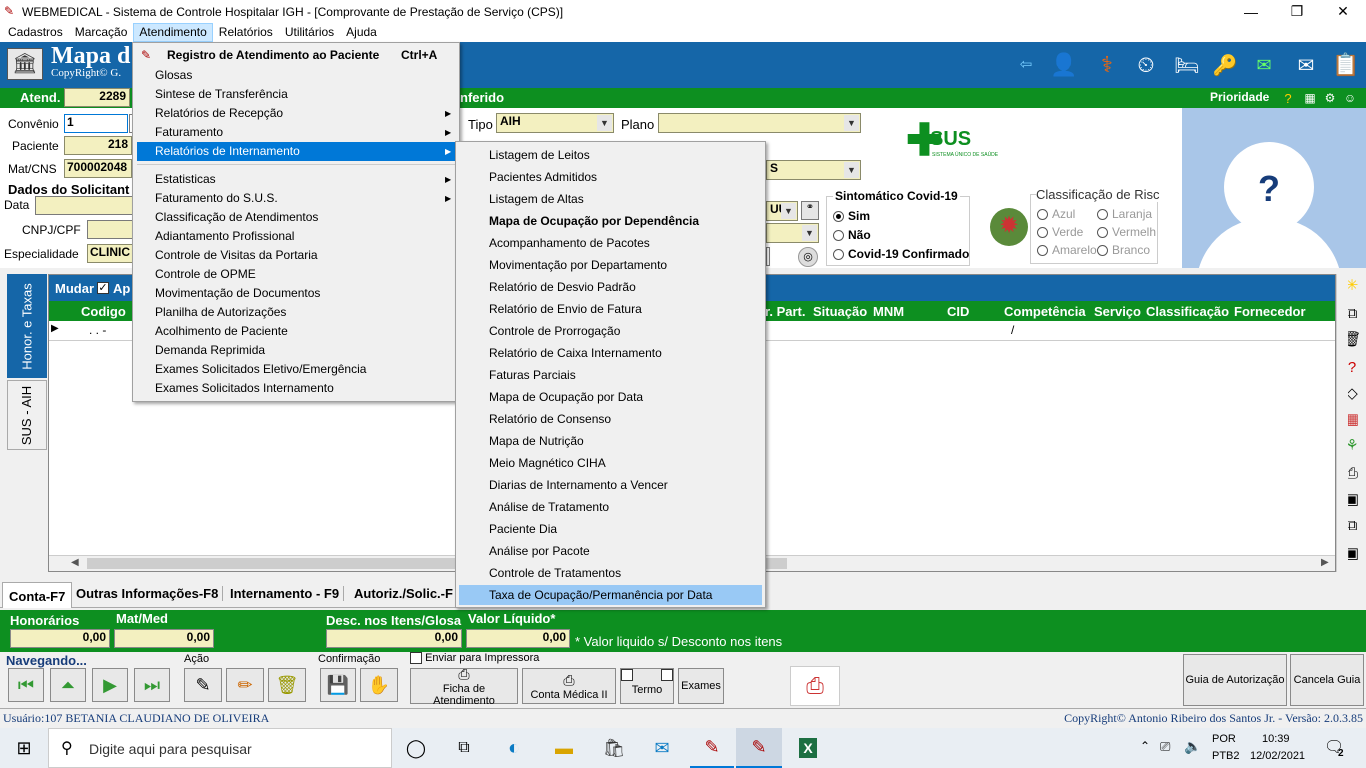 The image size is (1366, 768). I want to click on maximize-button: ❐, so click(1297, 11).